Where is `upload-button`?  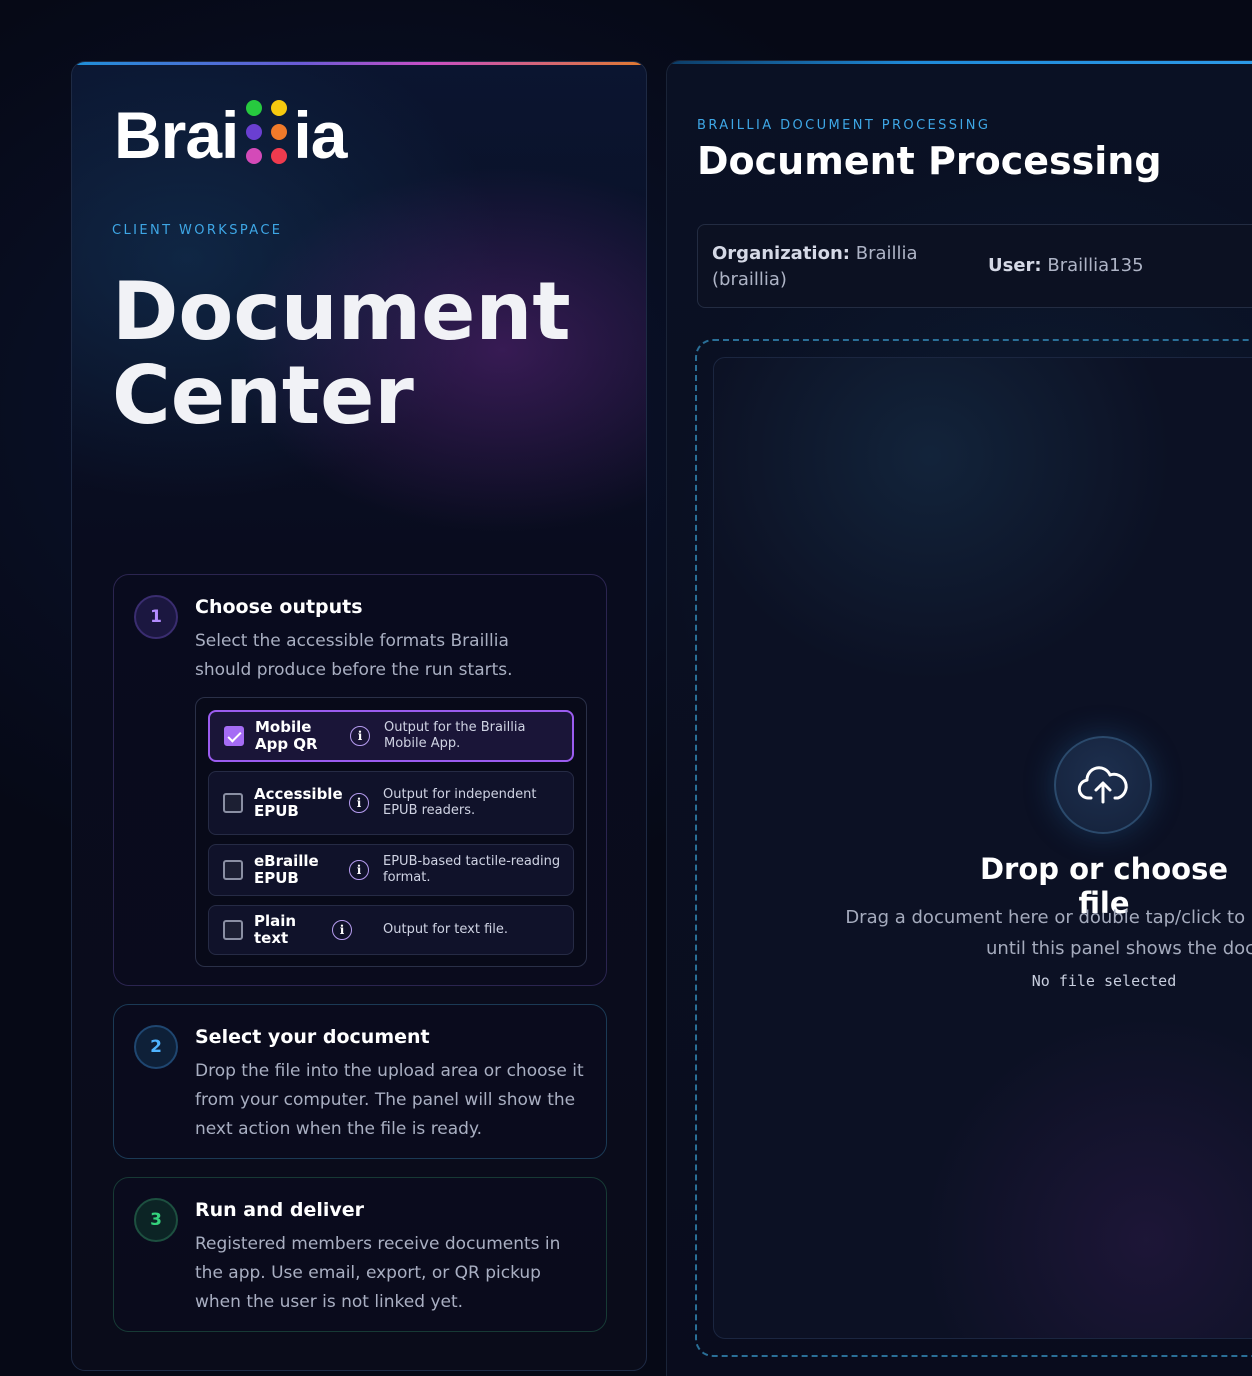 upload-button is located at coordinates (1103, 785).